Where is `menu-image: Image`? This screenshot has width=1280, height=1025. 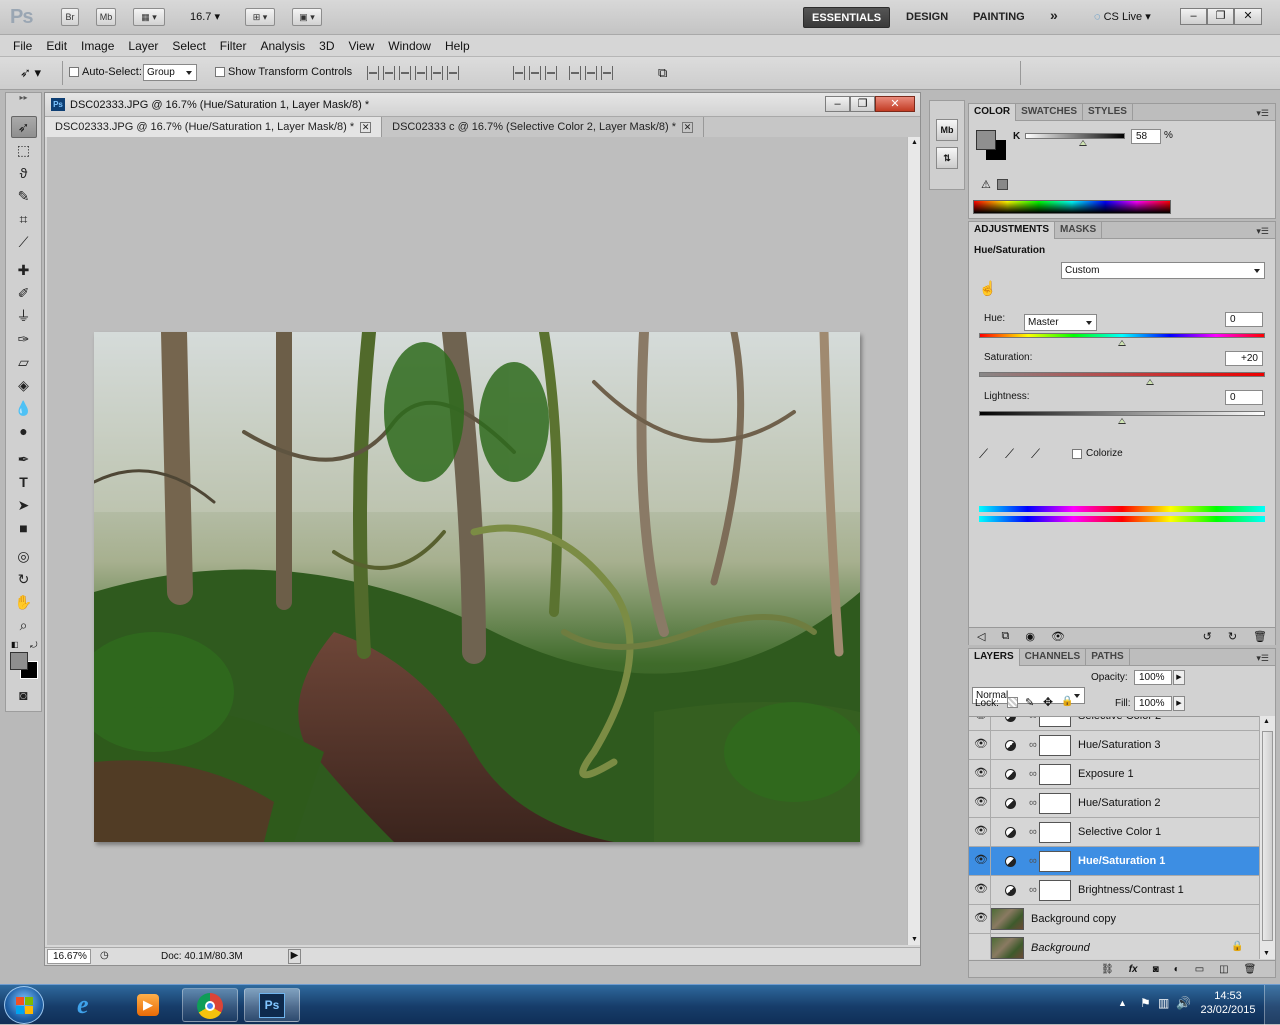 menu-image: Image is located at coordinates (97, 46).